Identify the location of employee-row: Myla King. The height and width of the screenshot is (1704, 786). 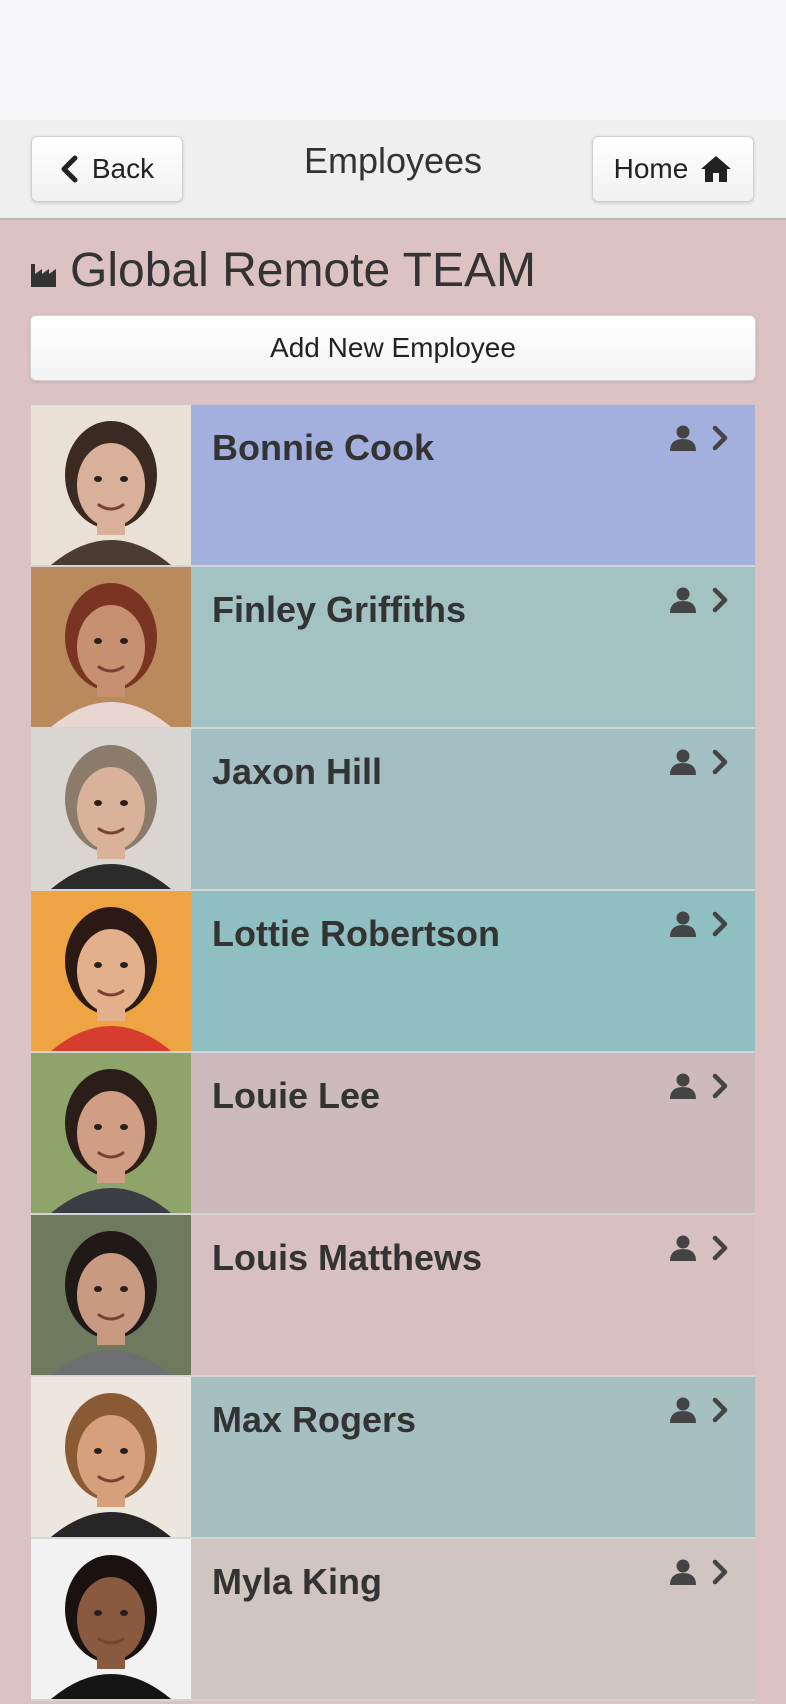
(393, 1620).